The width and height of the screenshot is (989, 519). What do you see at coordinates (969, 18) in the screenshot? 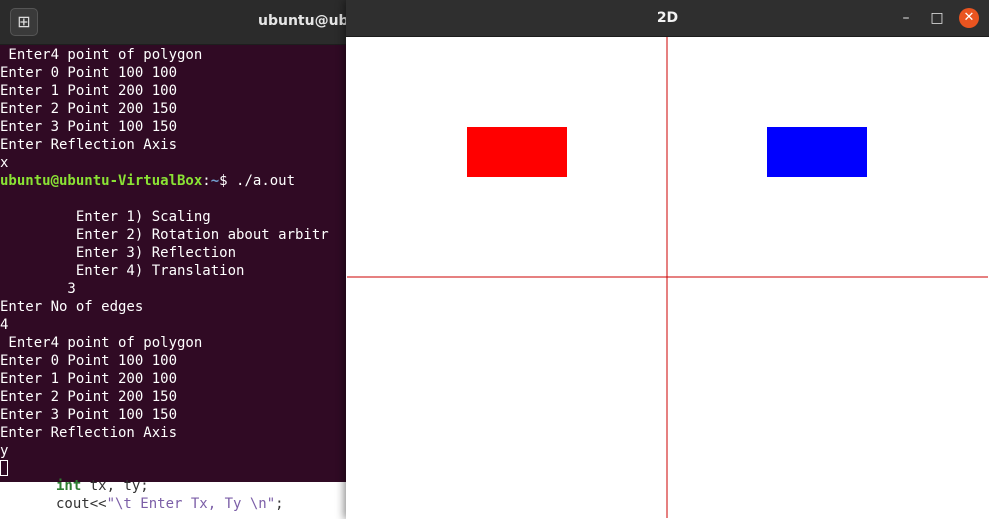
I see `close-icon: ✕` at bounding box center [969, 18].